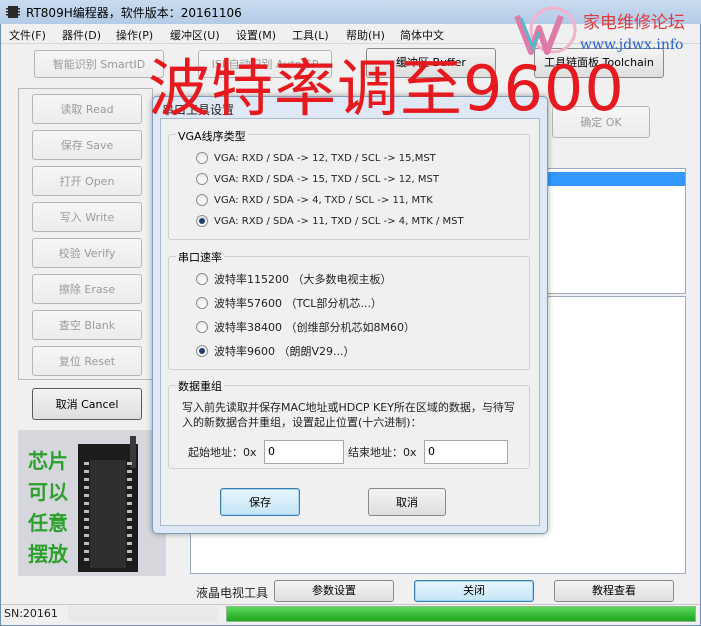 Image resolution: width=701 pixels, height=626 pixels. I want to click on tutorial-button: 教程查看, so click(614, 591).